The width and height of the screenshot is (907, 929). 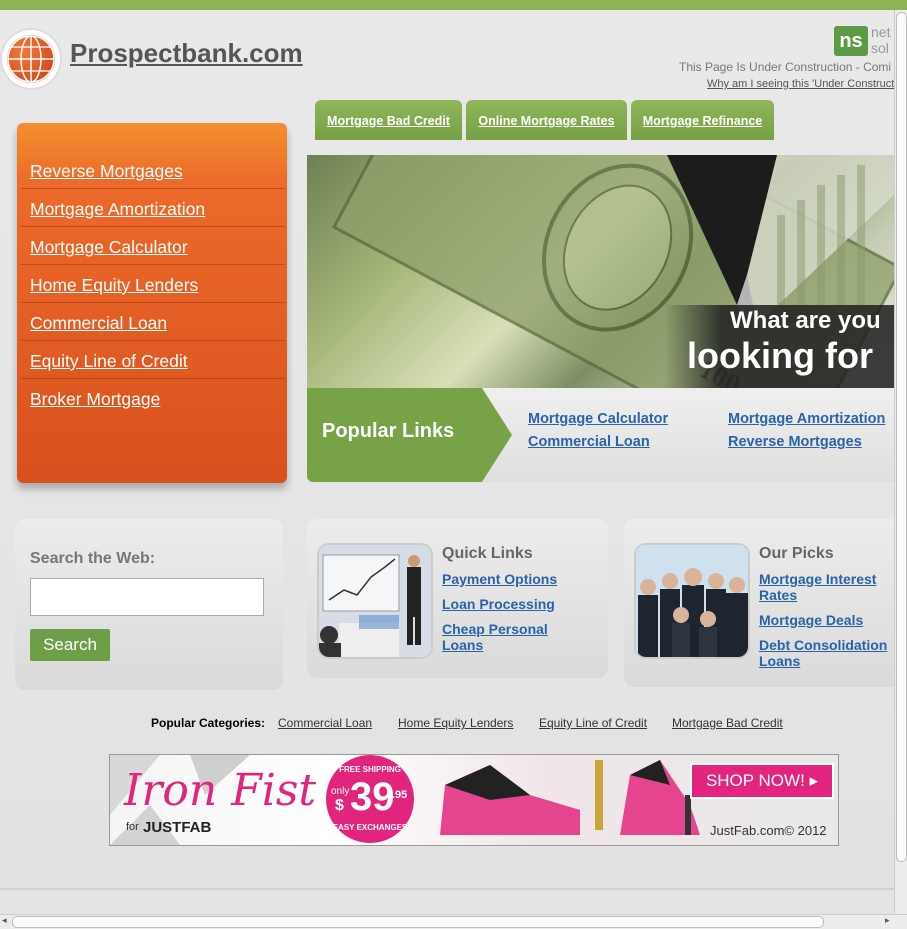 I want to click on business-team-photo-icon, so click(x=692, y=601).